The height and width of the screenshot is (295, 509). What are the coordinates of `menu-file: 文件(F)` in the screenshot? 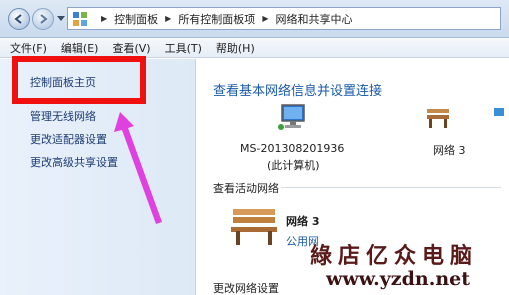 It's located at (28, 48).